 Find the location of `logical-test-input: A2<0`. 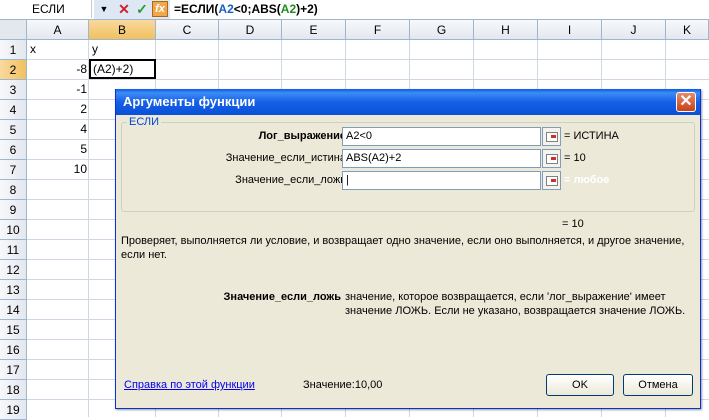

logical-test-input: A2<0 is located at coordinates (441, 136).